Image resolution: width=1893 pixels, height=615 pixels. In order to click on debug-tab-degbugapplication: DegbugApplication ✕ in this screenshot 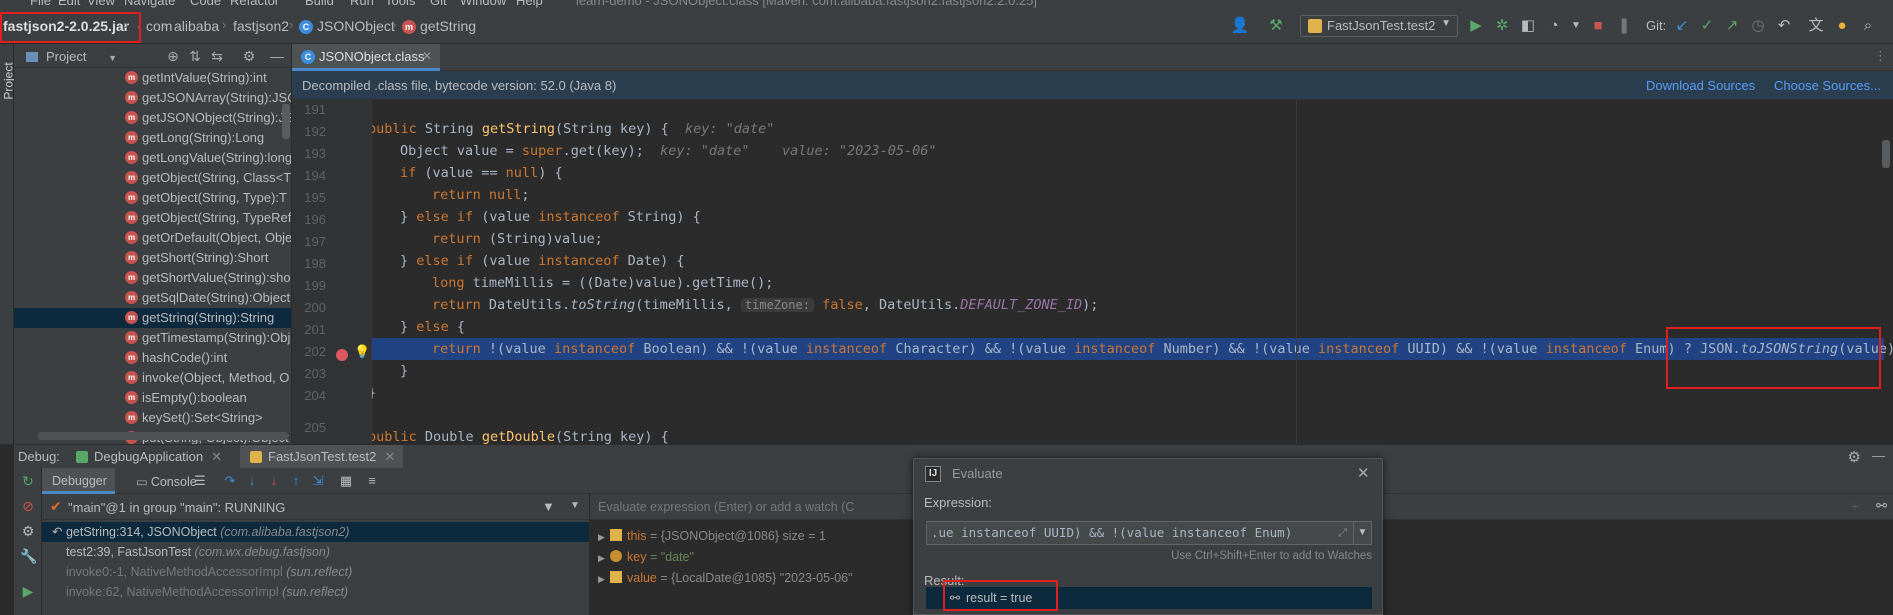, I will do `click(148, 457)`.